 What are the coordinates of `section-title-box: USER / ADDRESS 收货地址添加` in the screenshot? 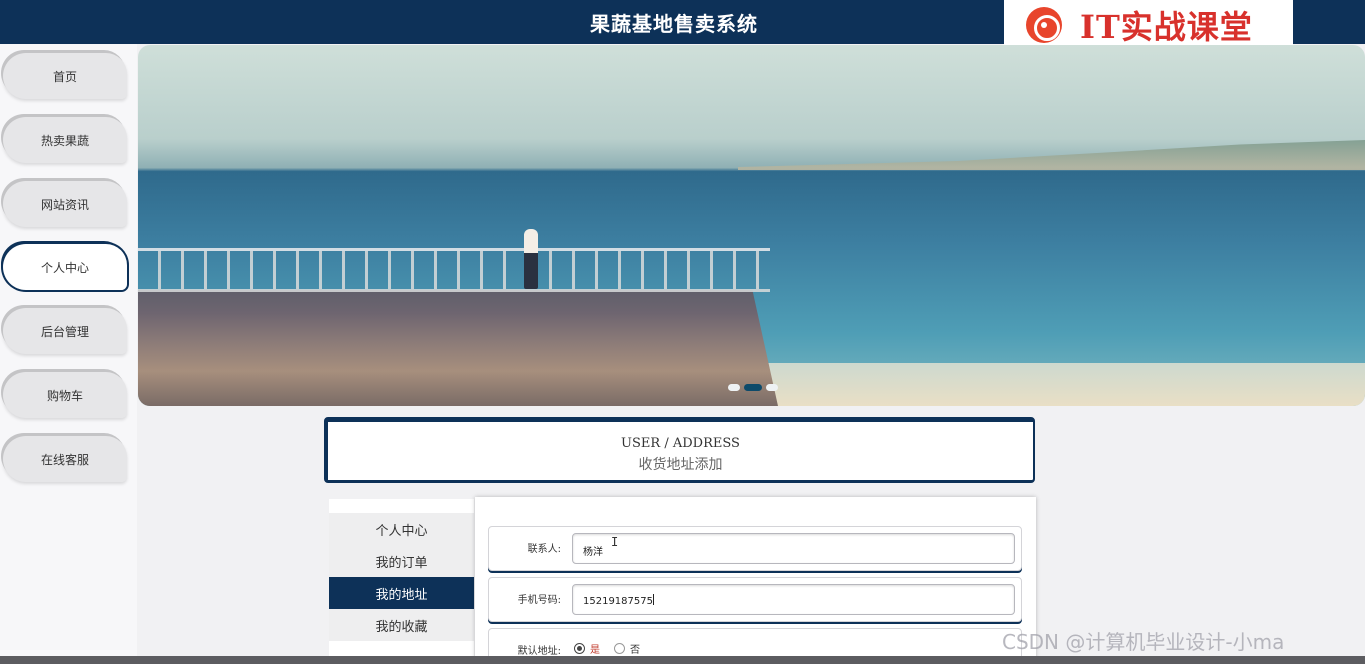 It's located at (679, 450).